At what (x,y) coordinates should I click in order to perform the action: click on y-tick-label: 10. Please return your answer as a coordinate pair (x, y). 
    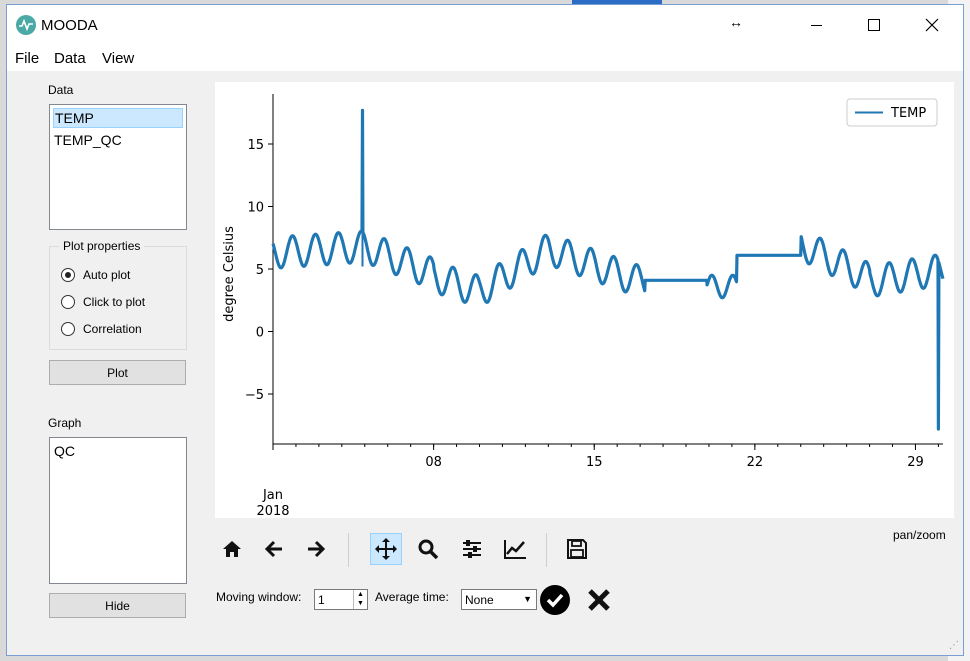
    Looking at the image, I should click on (255, 208).